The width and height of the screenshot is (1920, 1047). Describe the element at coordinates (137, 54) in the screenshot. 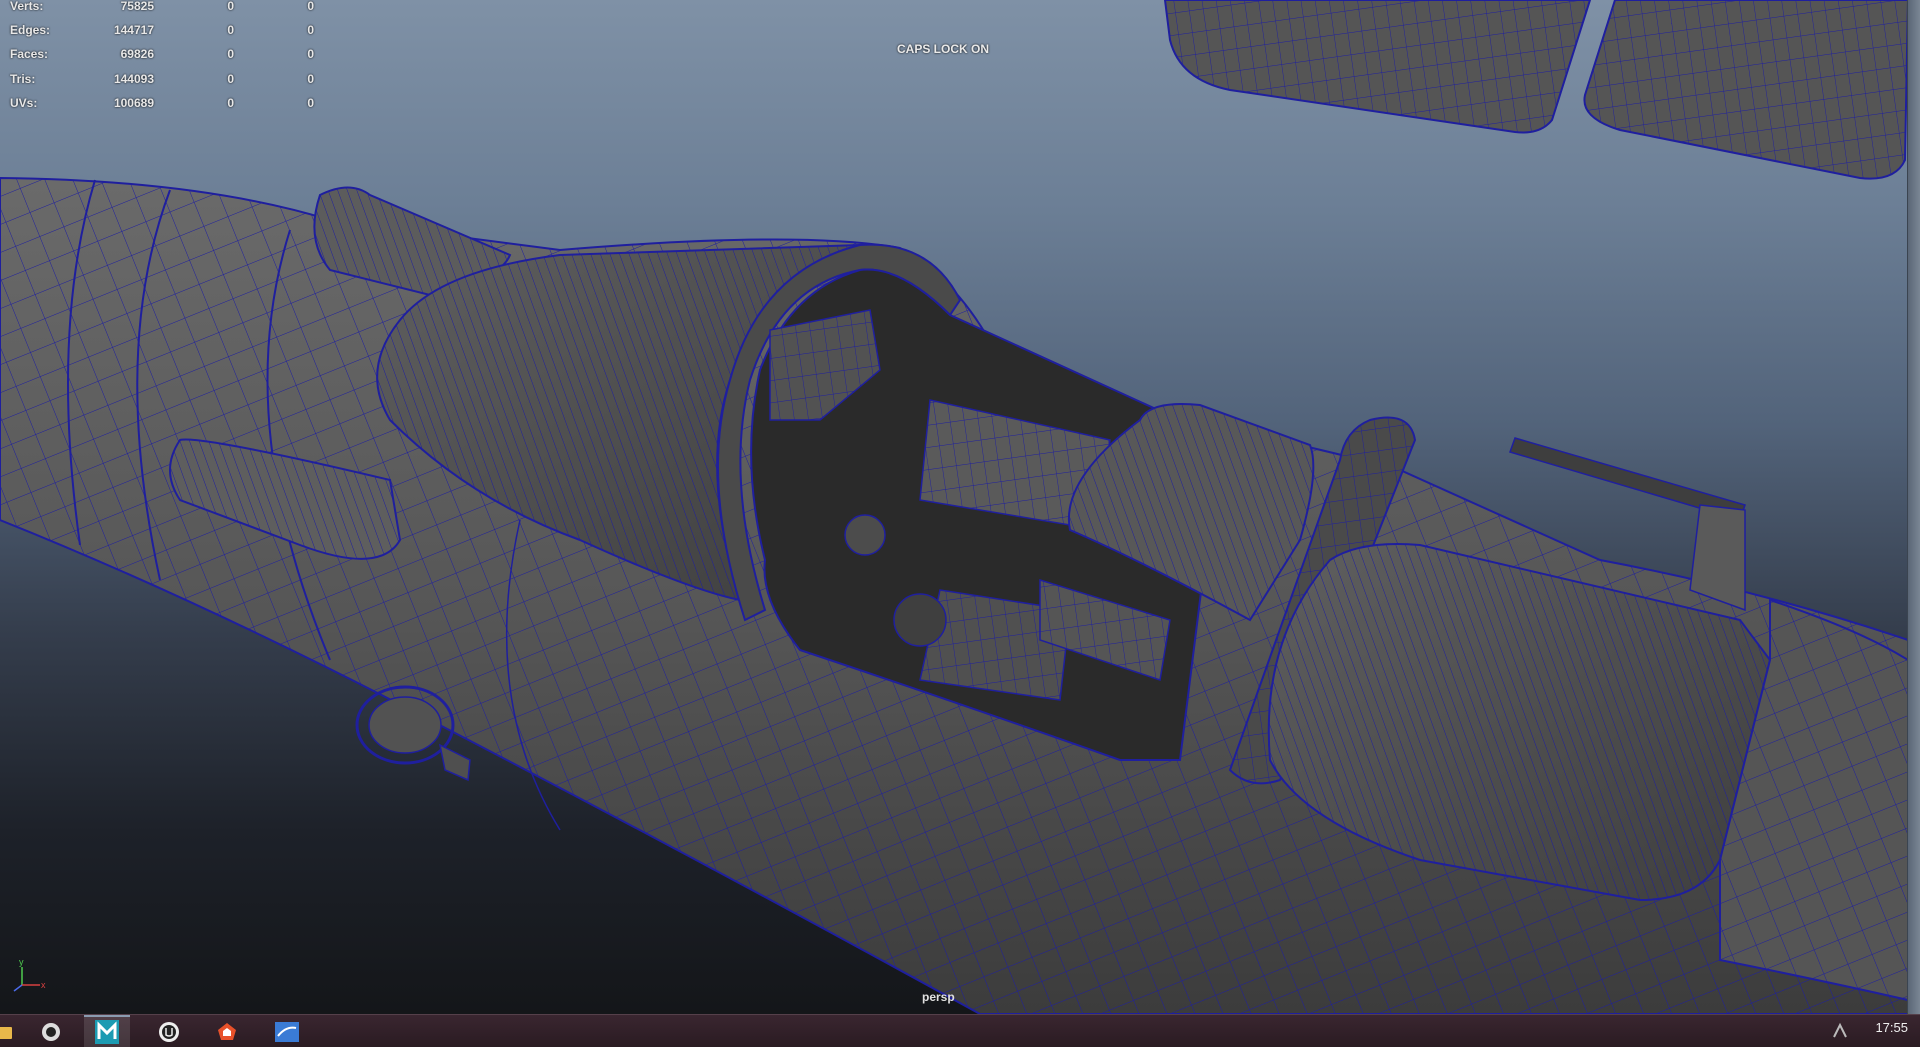

I see `hud-value: 69826` at that location.